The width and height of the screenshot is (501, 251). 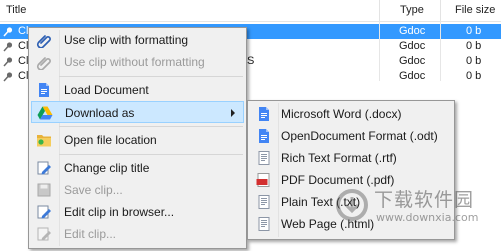 What do you see at coordinates (44, 90) in the screenshot?
I see `google-doc-icon` at bounding box center [44, 90].